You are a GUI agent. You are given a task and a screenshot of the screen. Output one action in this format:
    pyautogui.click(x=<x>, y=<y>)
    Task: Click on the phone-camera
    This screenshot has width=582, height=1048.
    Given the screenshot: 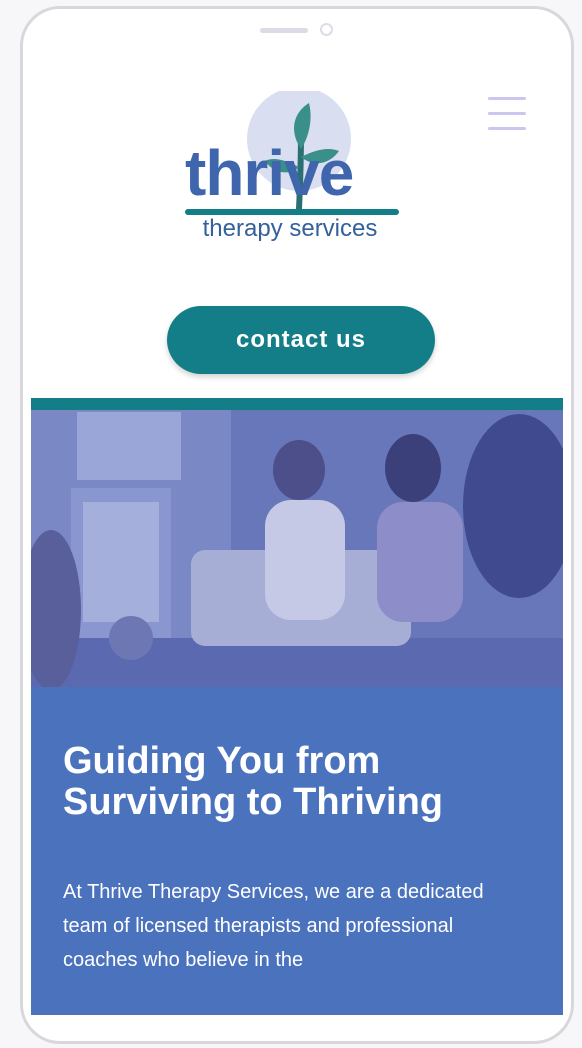 What is the action you would take?
    pyautogui.click(x=326, y=29)
    